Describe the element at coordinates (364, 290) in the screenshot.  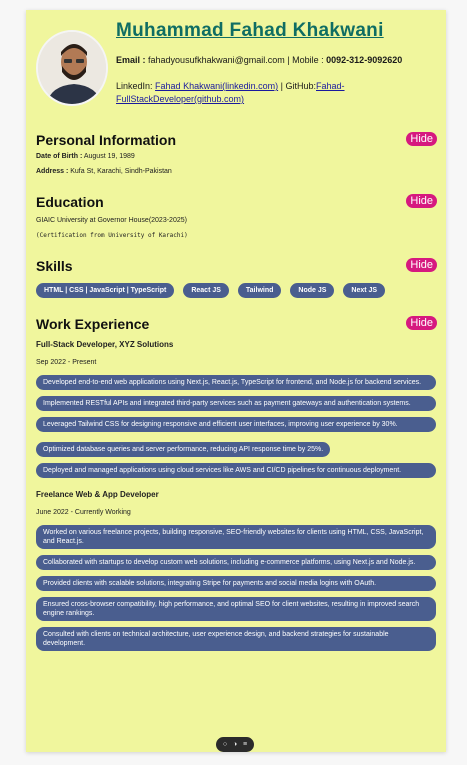
I see `skill-badge: Next JS` at that location.